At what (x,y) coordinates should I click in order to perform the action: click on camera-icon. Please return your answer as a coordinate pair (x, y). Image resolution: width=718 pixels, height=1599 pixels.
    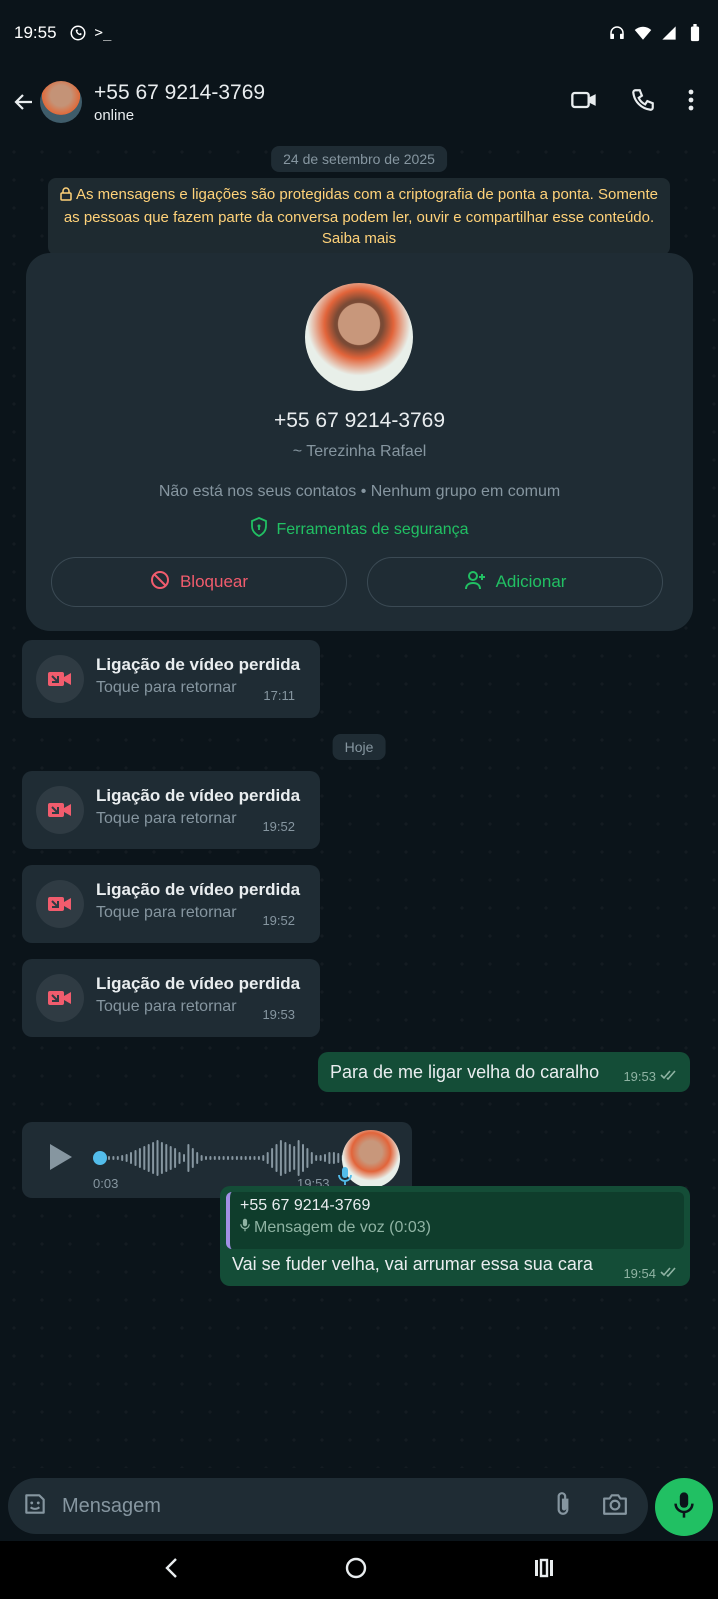
    Looking at the image, I should click on (615, 1506).